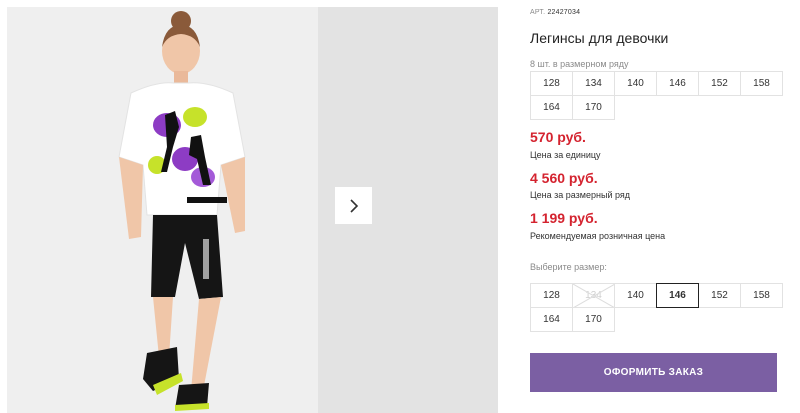  What do you see at coordinates (564, 12) in the screenshot?
I see `article-value: 22427034` at bounding box center [564, 12].